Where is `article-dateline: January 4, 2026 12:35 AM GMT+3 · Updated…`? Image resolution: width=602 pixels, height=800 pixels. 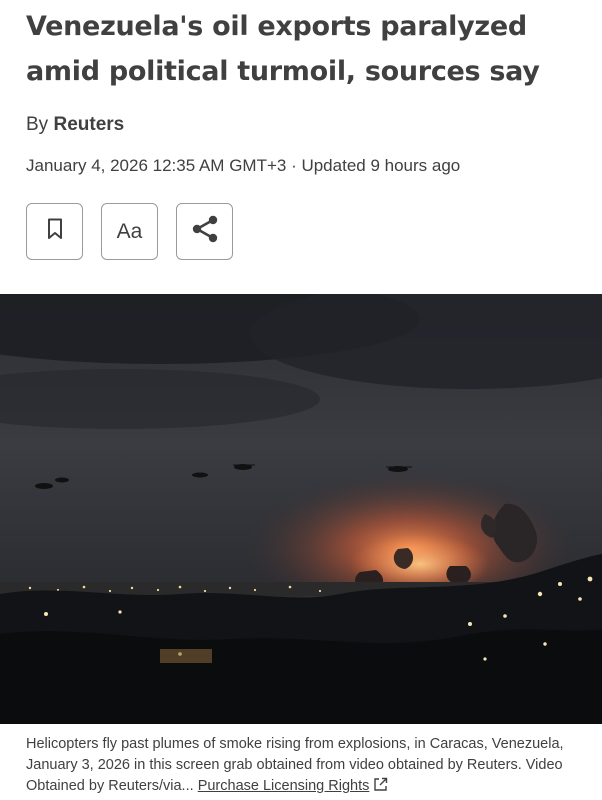
article-dateline: January 4, 2026 12:35 AM GMT+3 · Updated… is located at coordinates (243, 165).